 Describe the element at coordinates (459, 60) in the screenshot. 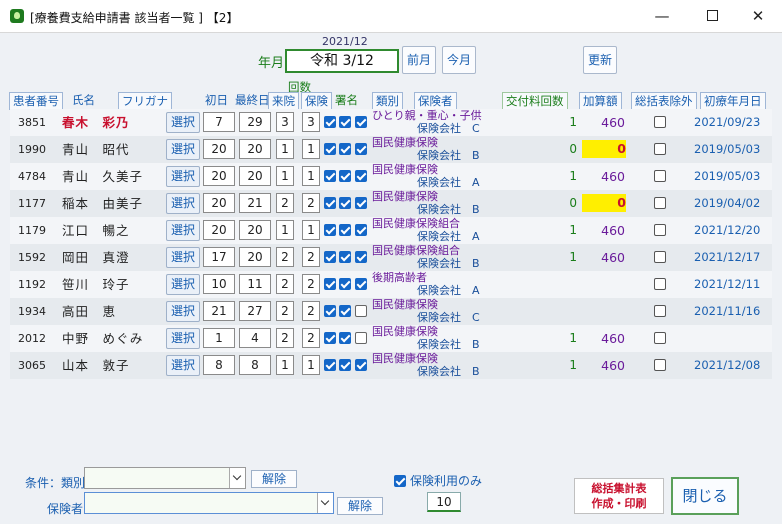

I see `this-month-button: 今月` at that location.